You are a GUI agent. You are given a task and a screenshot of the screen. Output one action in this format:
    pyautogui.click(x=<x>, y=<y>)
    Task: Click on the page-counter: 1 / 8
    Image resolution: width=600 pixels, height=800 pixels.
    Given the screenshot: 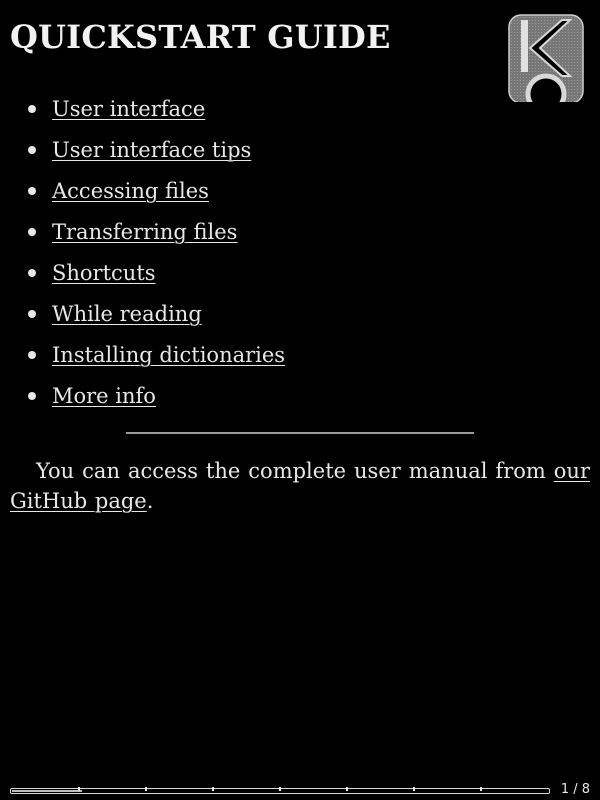 What is the action you would take?
    pyautogui.click(x=575, y=789)
    